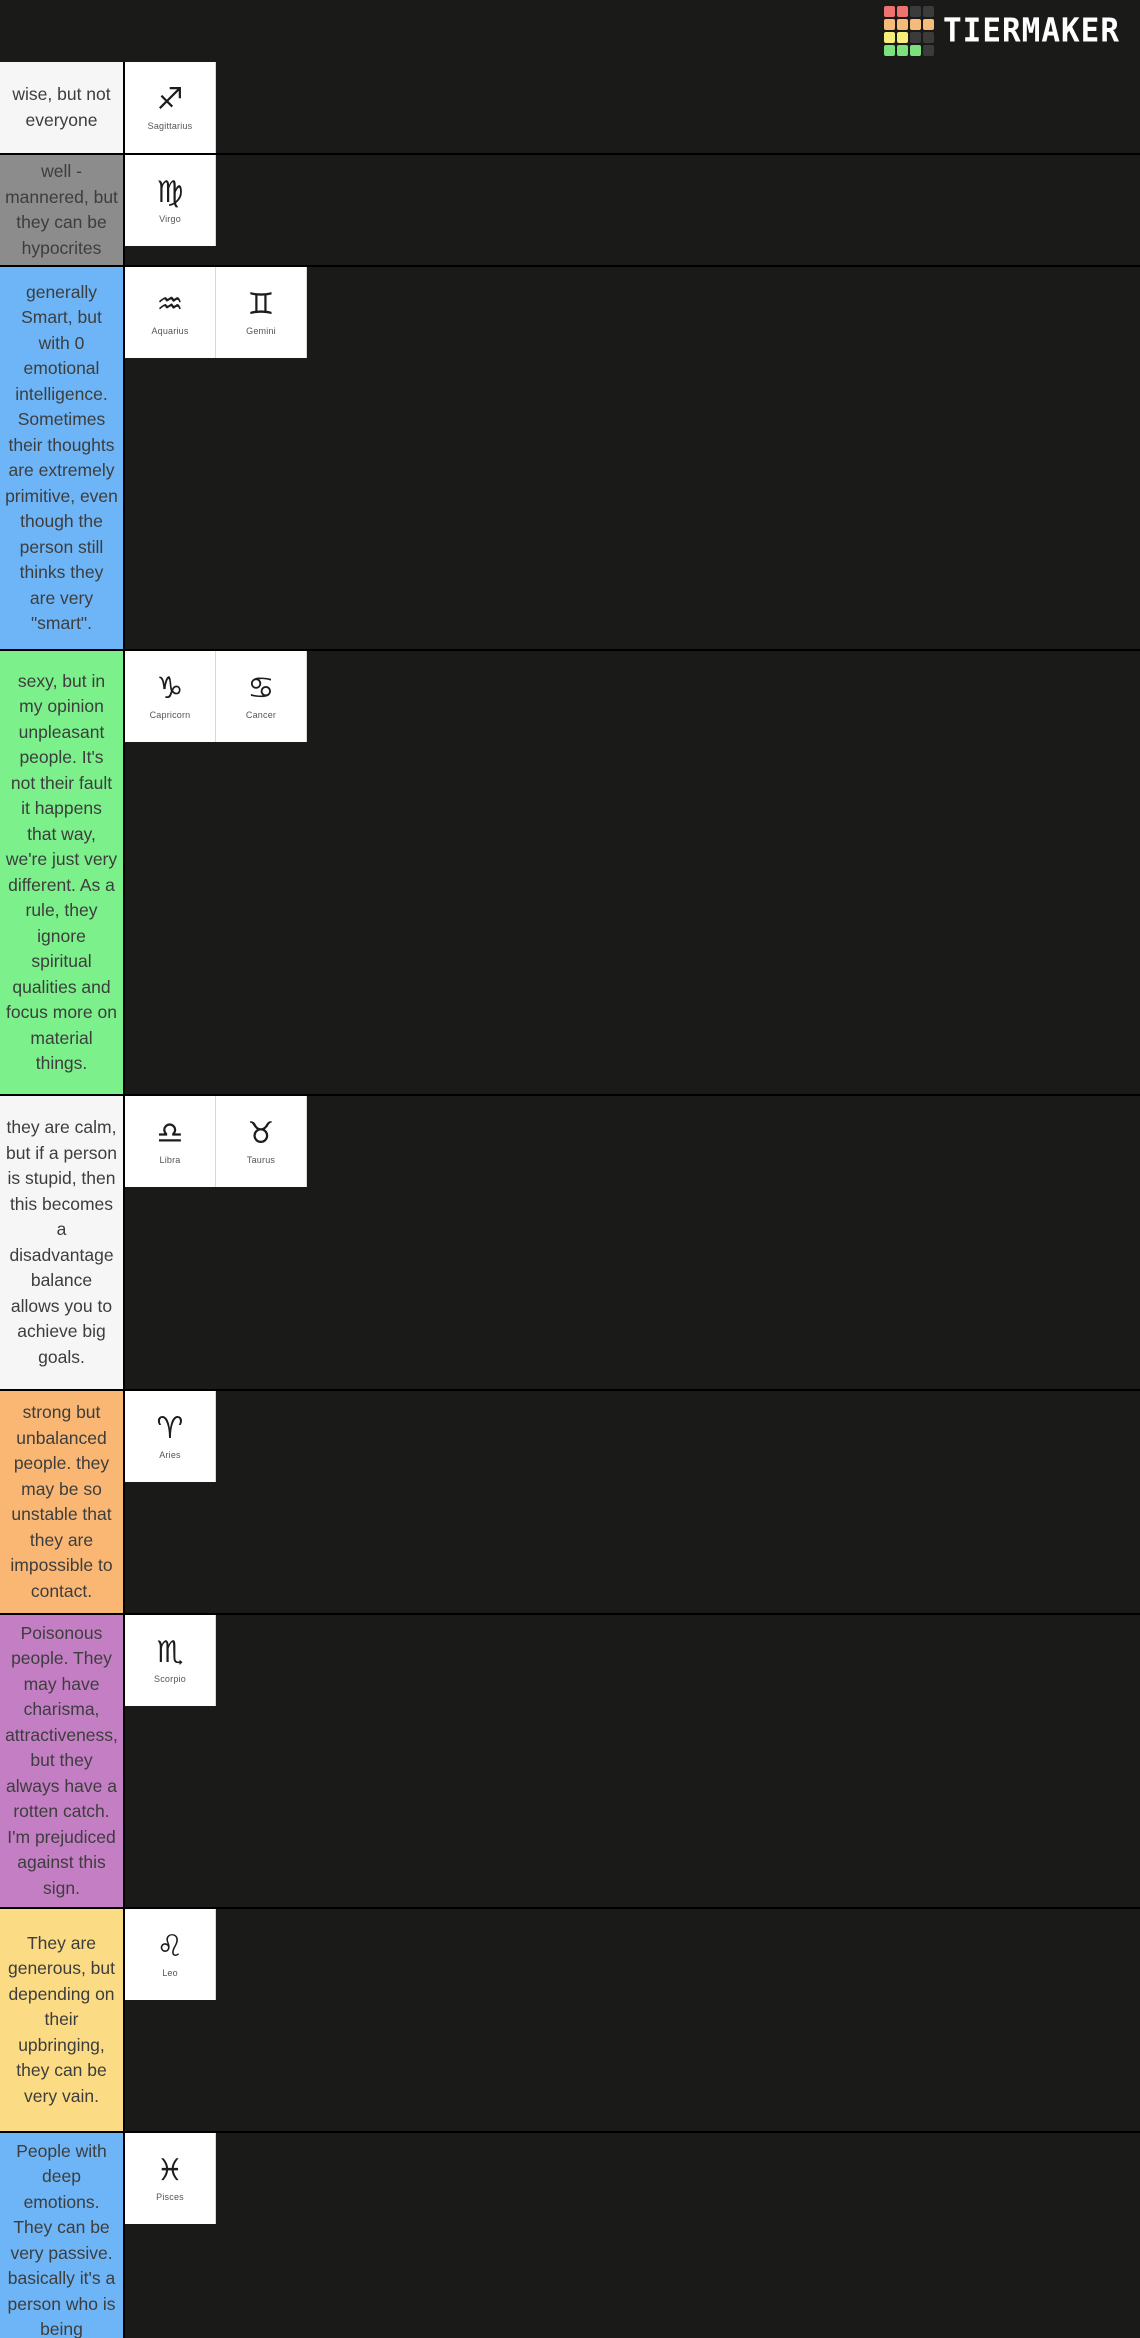  I want to click on tier-item-label: Aries, so click(170, 1454).